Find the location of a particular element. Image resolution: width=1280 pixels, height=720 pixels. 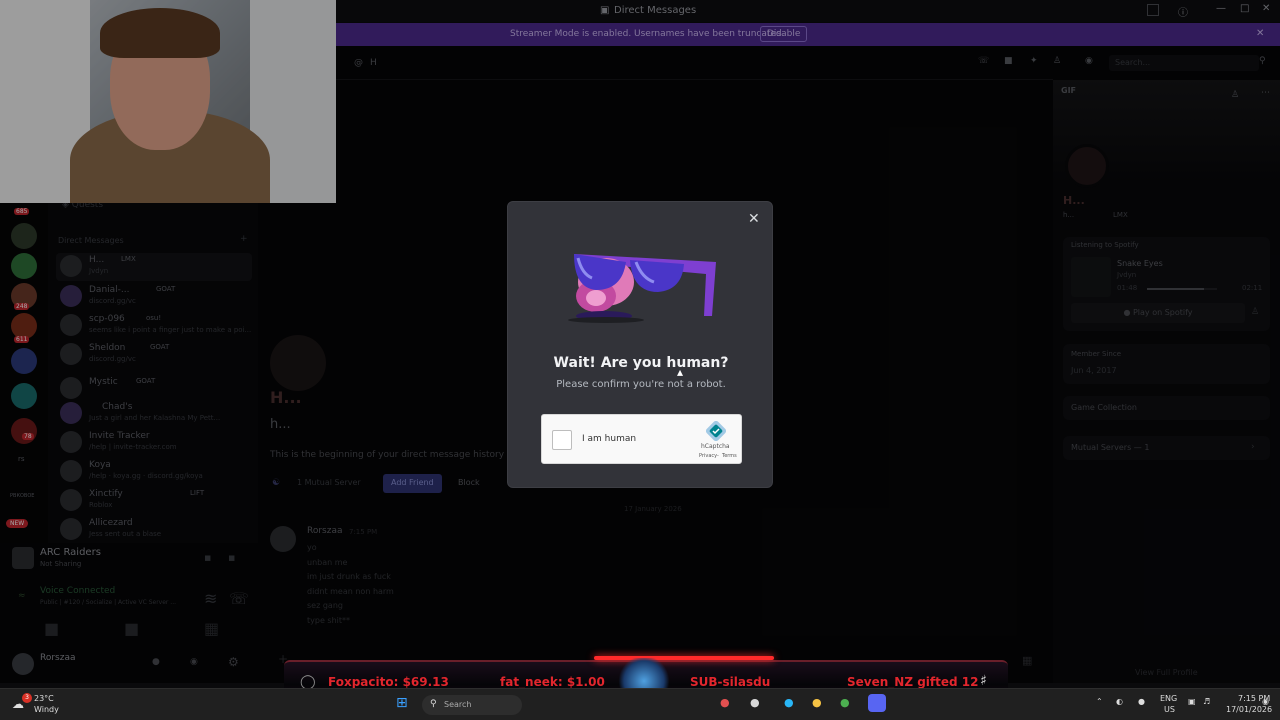

mouse-cursor: ▴ is located at coordinates (680, 372).